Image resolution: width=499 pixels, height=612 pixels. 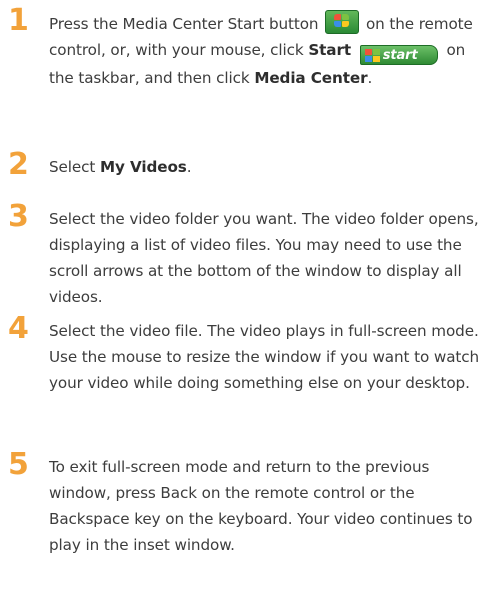 What do you see at coordinates (330, 50) in the screenshot?
I see `start-bold: Start` at bounding box center [330, 50].